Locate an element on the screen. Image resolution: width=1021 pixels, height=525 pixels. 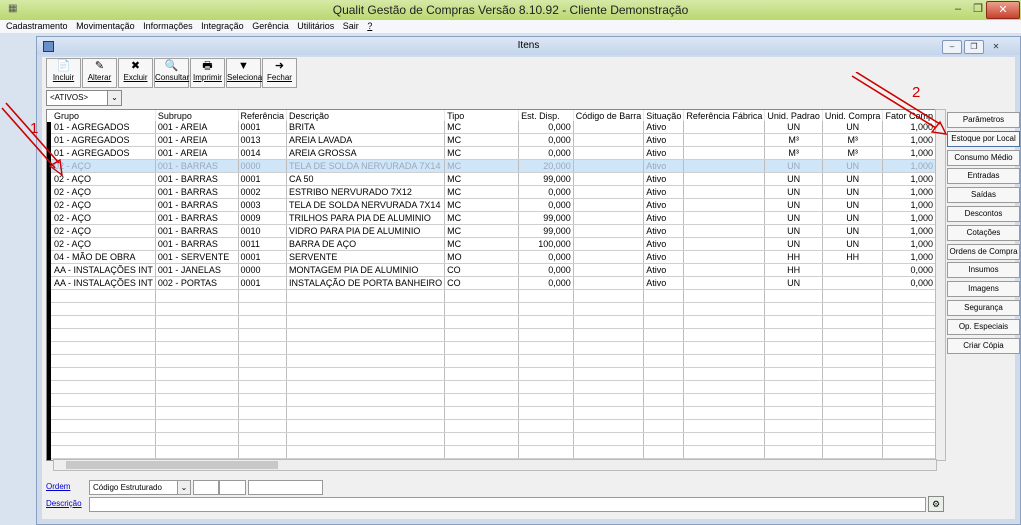
alterar-button: ✎ Alterar is located at coordinates (99, 73).